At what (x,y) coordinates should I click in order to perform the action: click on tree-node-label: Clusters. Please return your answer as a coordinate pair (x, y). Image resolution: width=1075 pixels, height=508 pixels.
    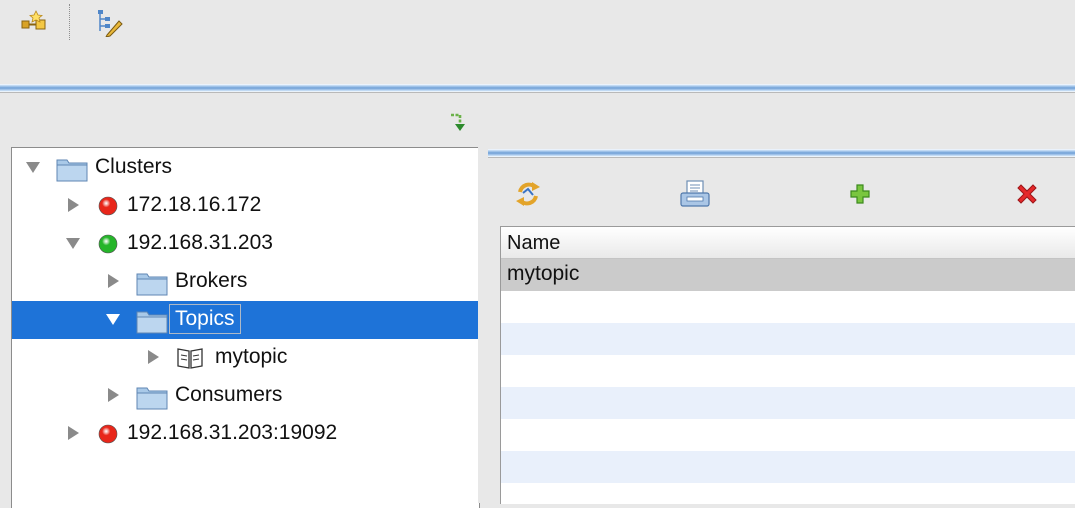
    Looking at the image, I should click on (134, 166).